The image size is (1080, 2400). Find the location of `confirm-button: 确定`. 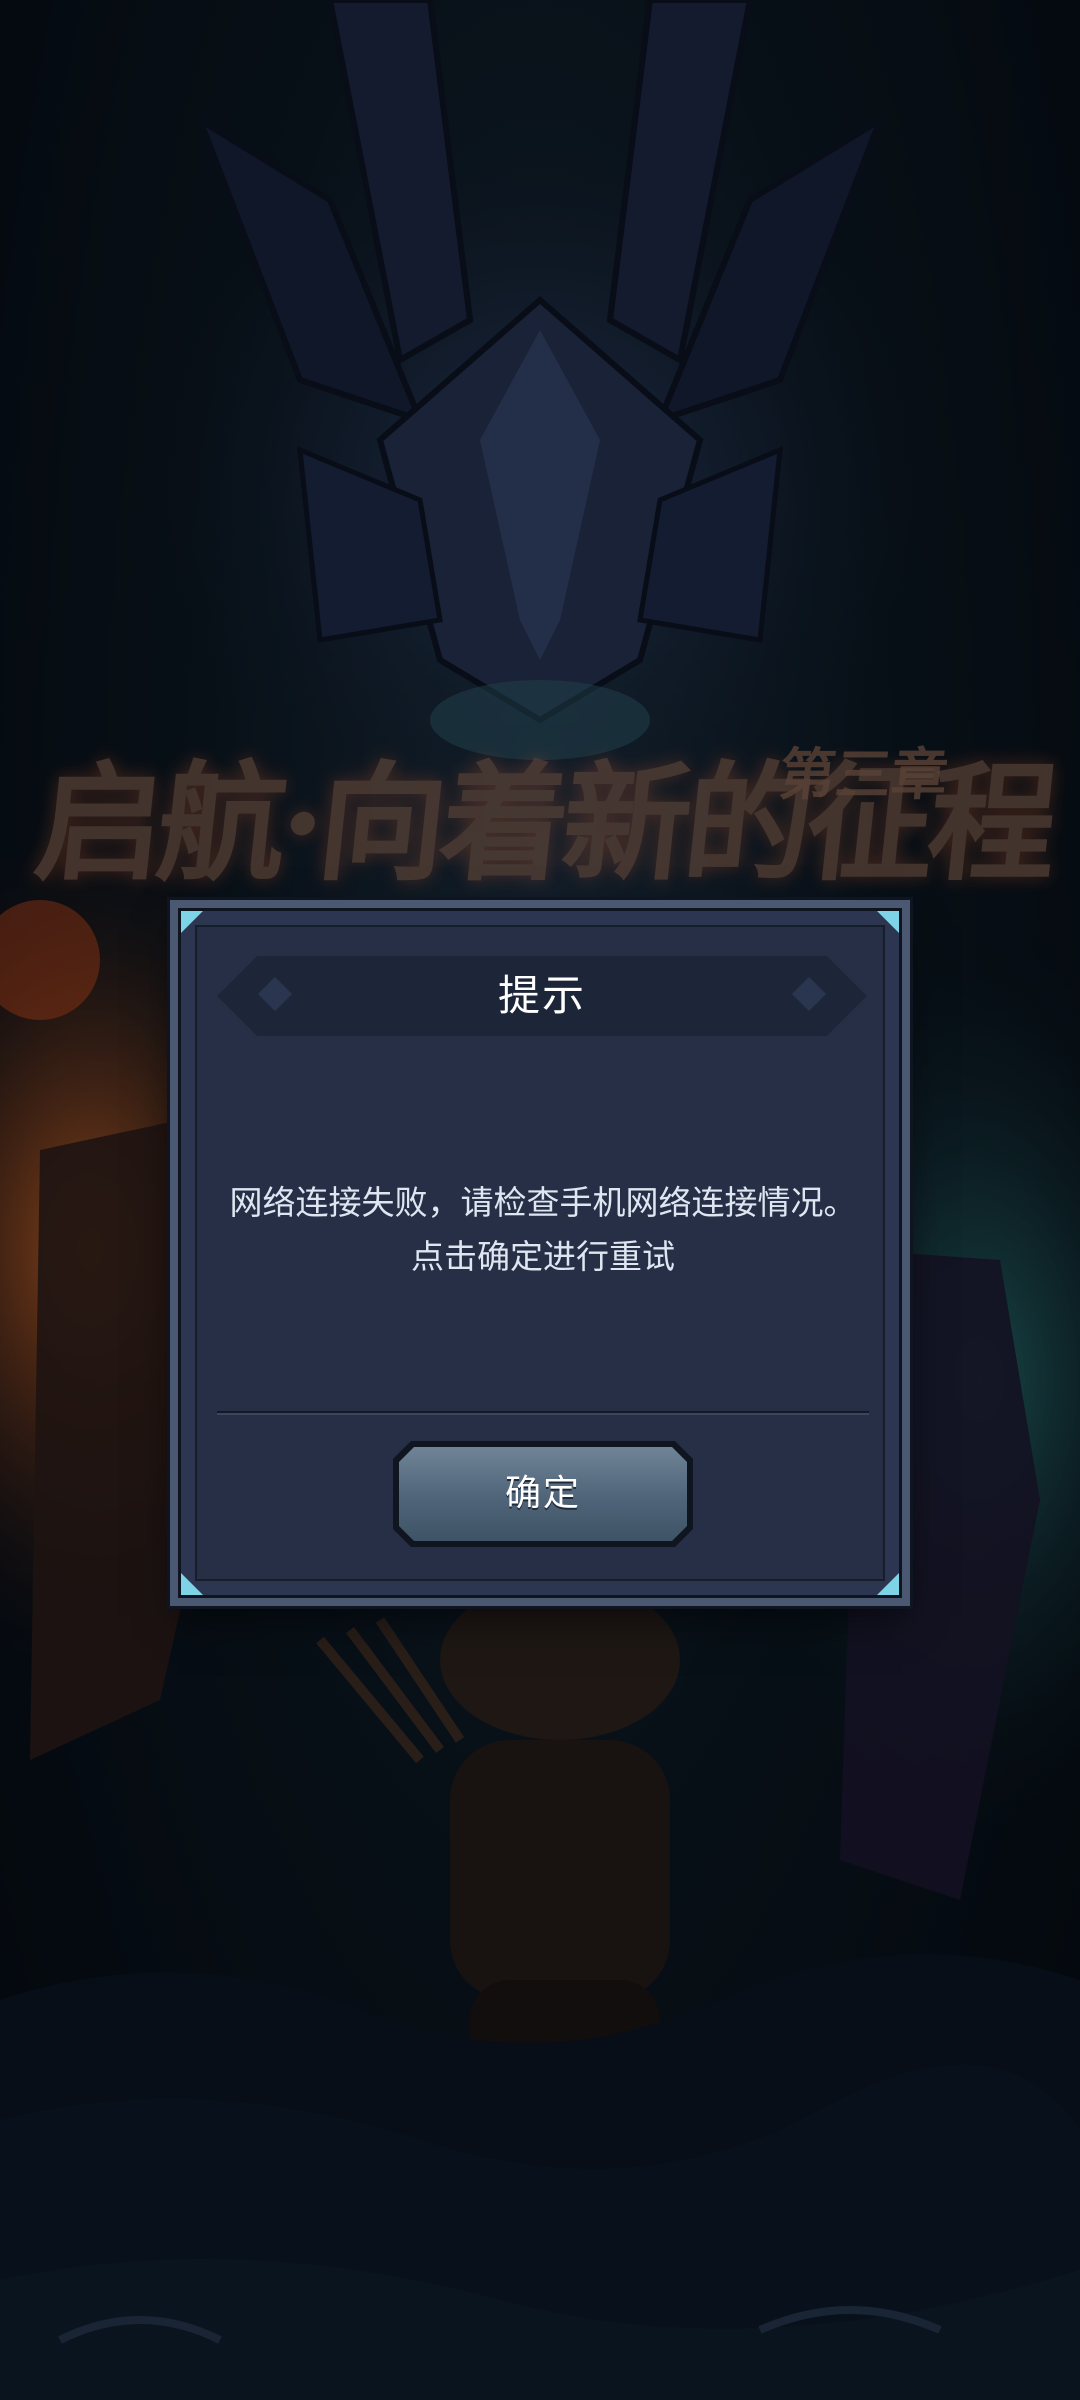

confirm-button: 确定 is located at coordinates (543, 1494).